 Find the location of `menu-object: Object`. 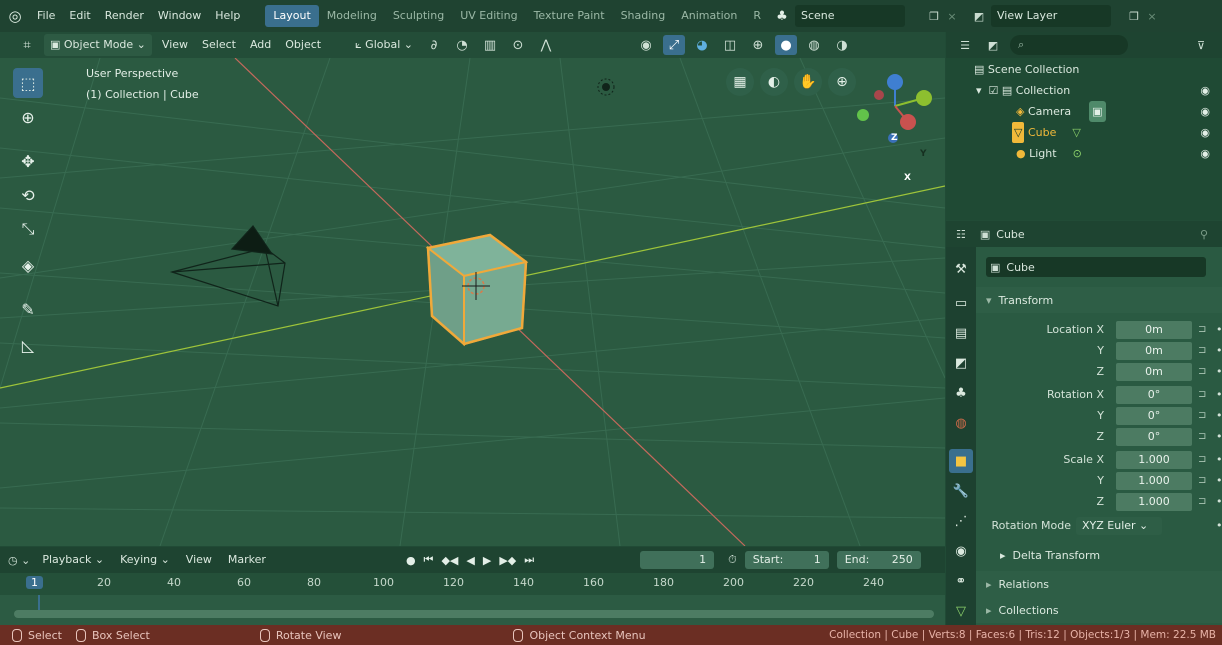

menu-object: Object is located at coordinates (303, 45).